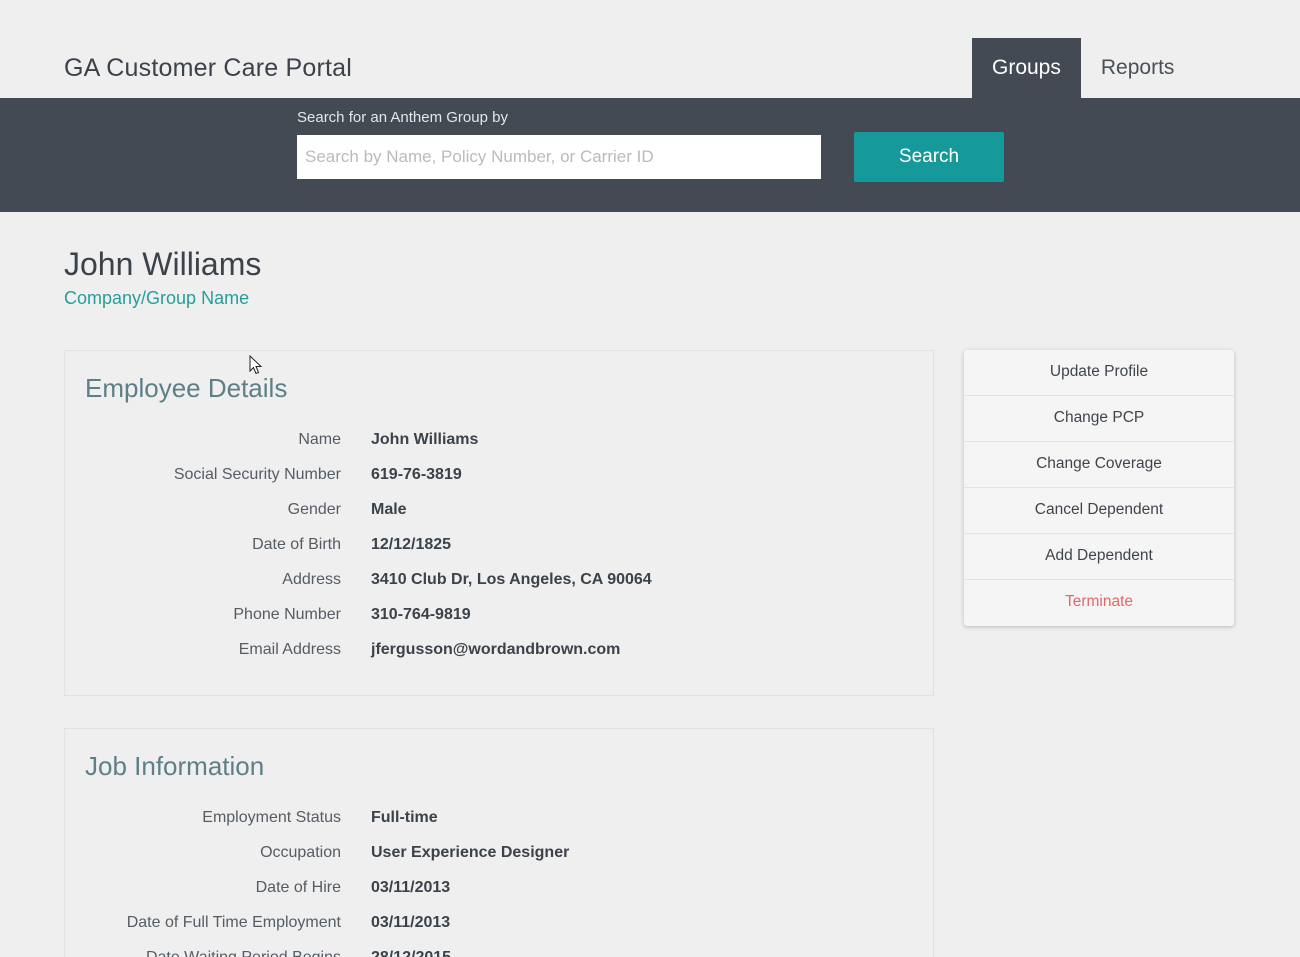  I want to click on job-row-fulltime-date: Date of Full Time Employment 03/11/2013, so click(499, 926).